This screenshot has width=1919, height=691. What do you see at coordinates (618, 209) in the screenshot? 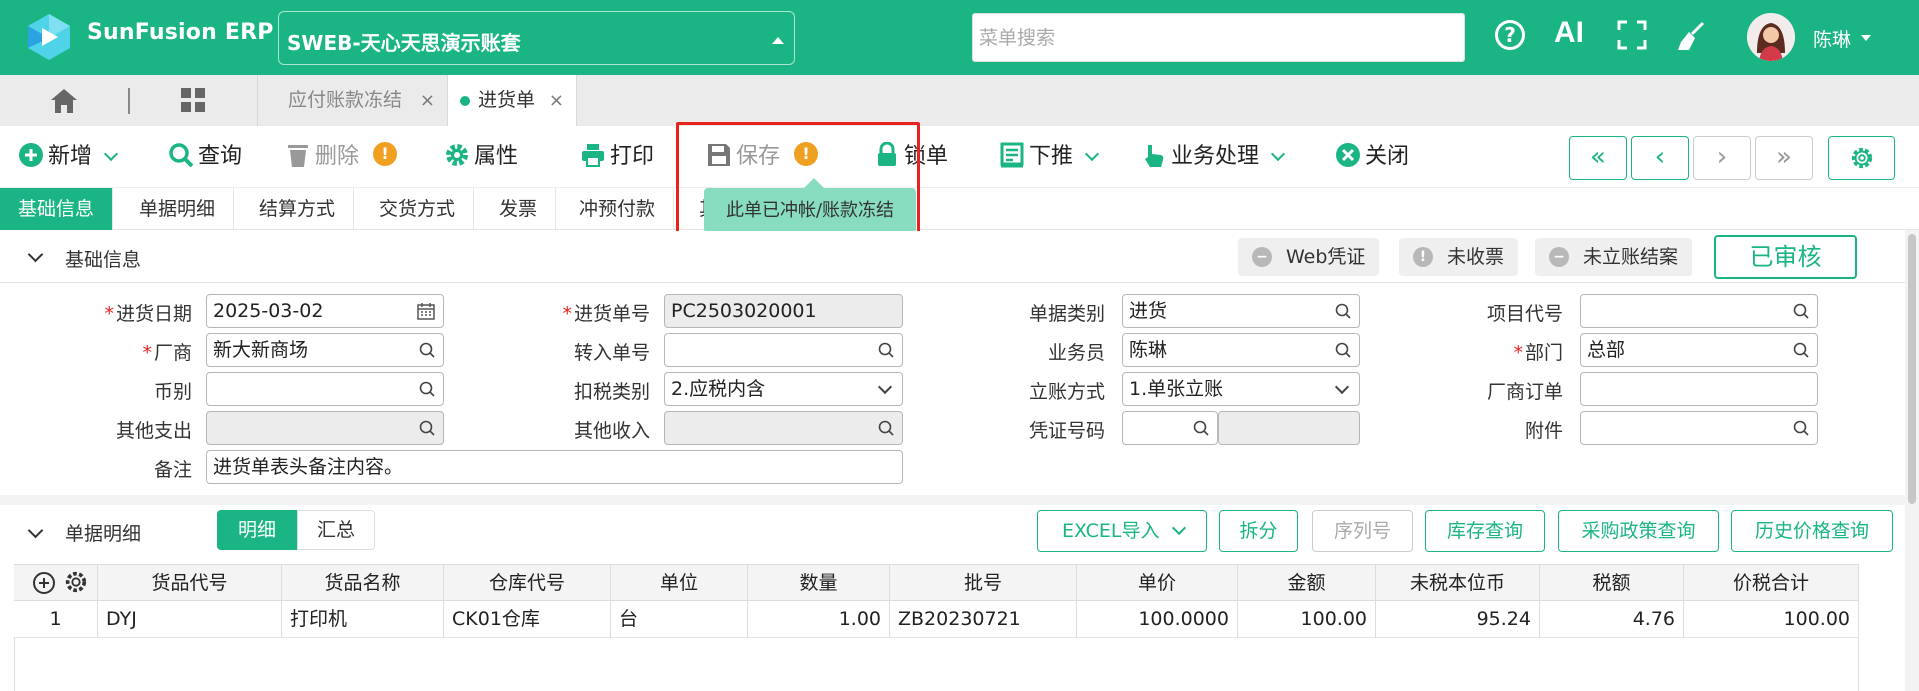
I see `tab-prepayment: 冲预付款` at bounding box center [618, 209].